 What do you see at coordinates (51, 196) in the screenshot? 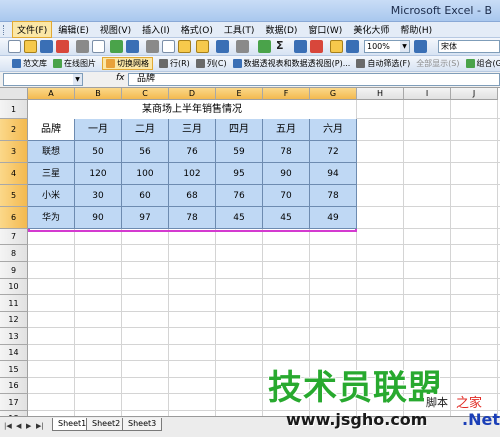
I see `table-cell: 小米` at bounding box center [51, 196].